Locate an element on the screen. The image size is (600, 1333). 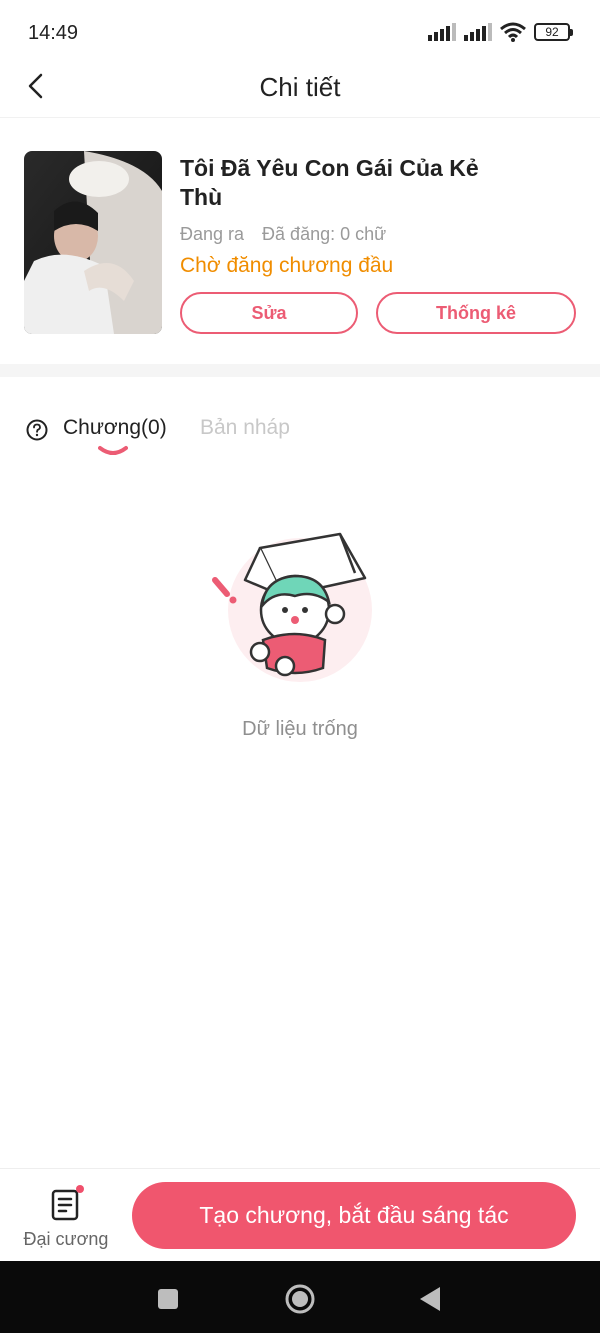
tab-drafts: Bản nháp is located at coordinates (245, 428).